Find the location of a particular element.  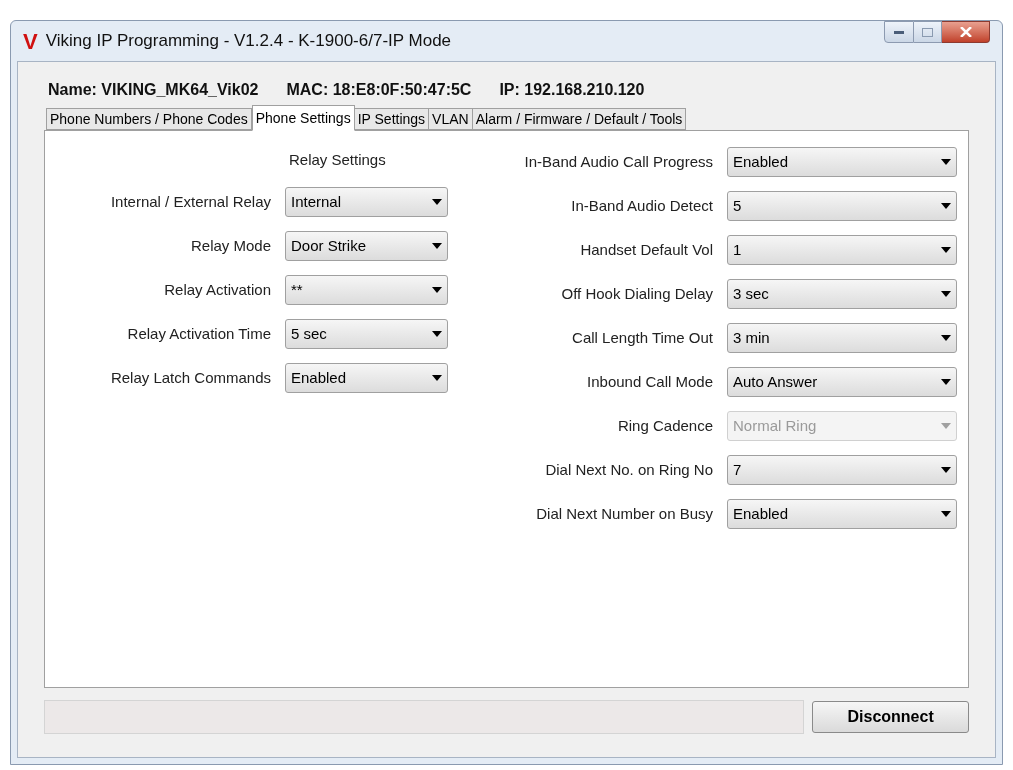

minimize-button is located at coordinates (899, 32).